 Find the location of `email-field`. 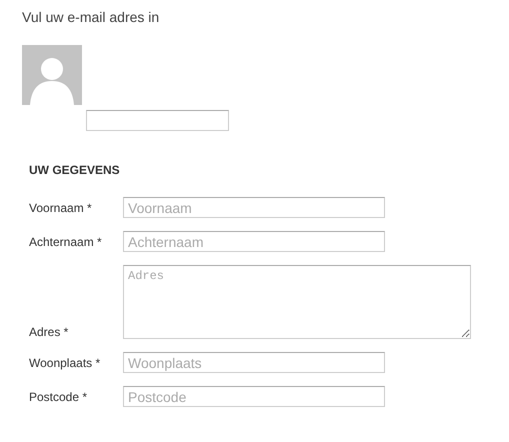

email-field is located at coordinates (157, 120).